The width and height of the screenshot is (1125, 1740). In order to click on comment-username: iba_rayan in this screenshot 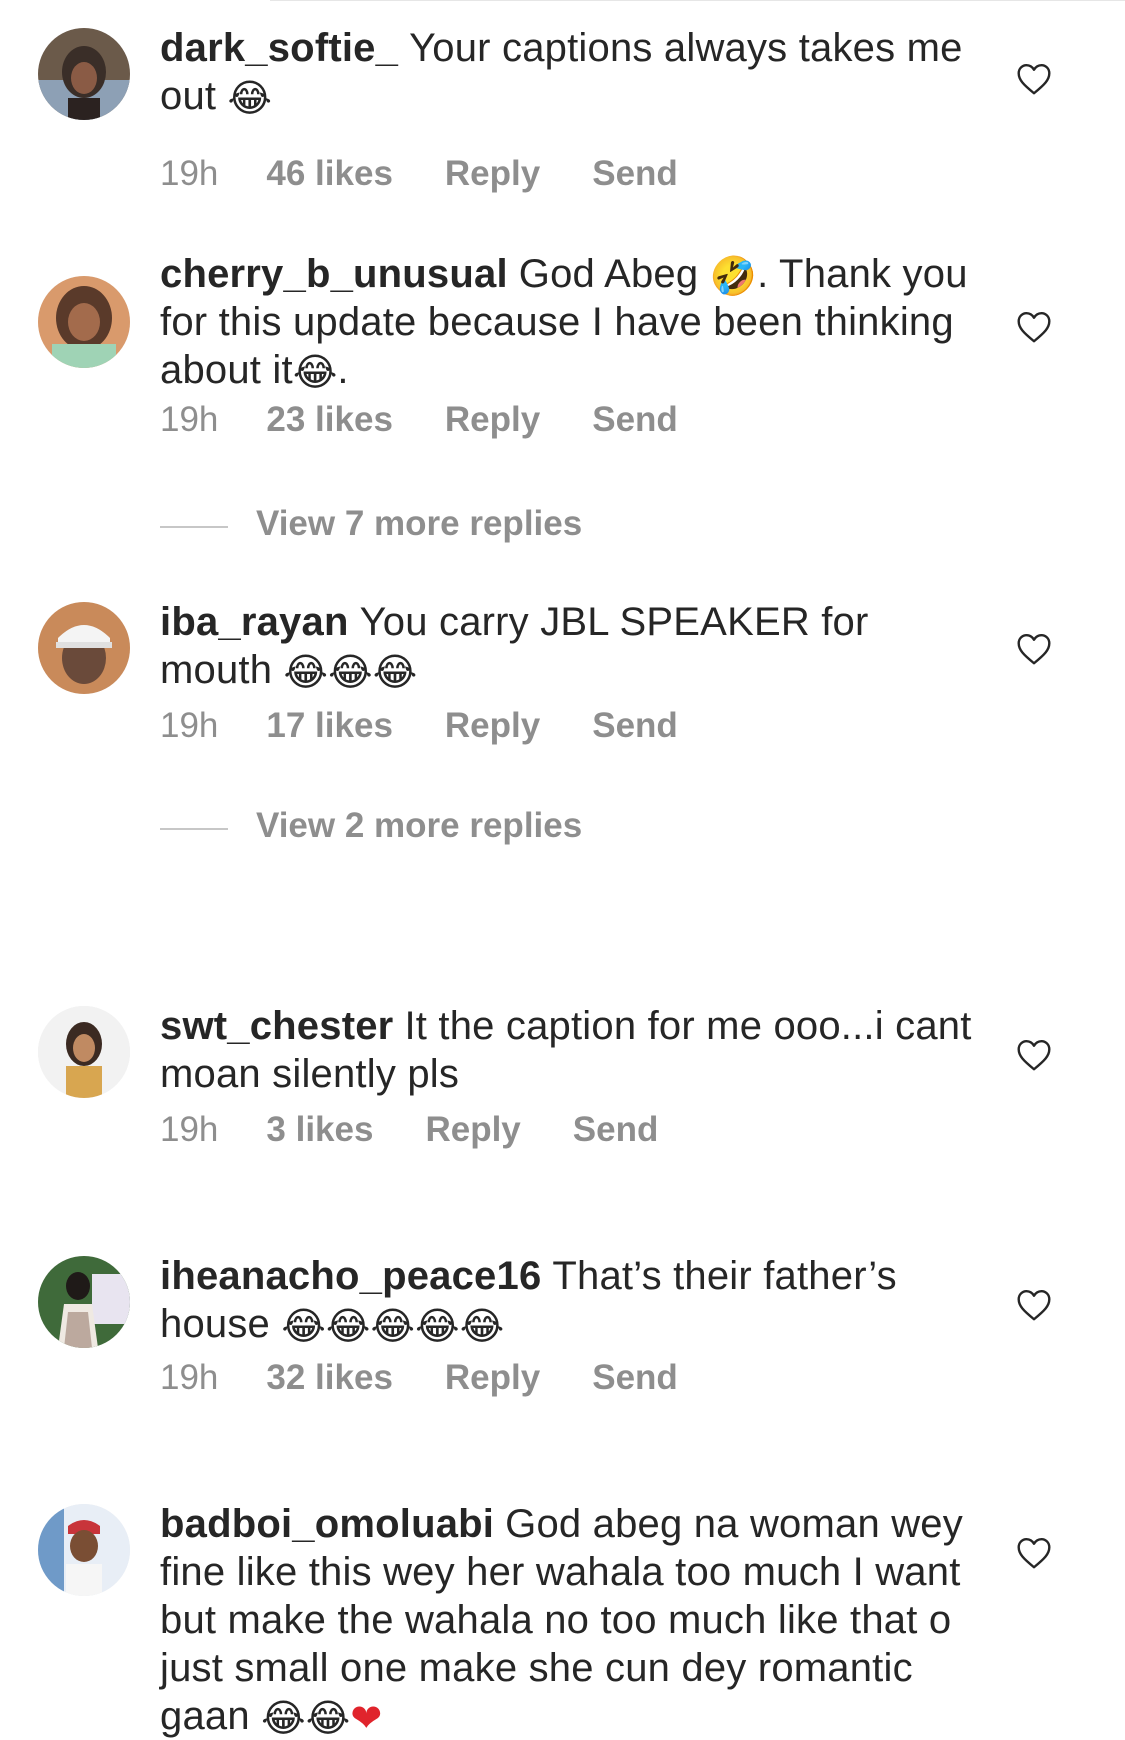, I will do `click(254, 622)`.